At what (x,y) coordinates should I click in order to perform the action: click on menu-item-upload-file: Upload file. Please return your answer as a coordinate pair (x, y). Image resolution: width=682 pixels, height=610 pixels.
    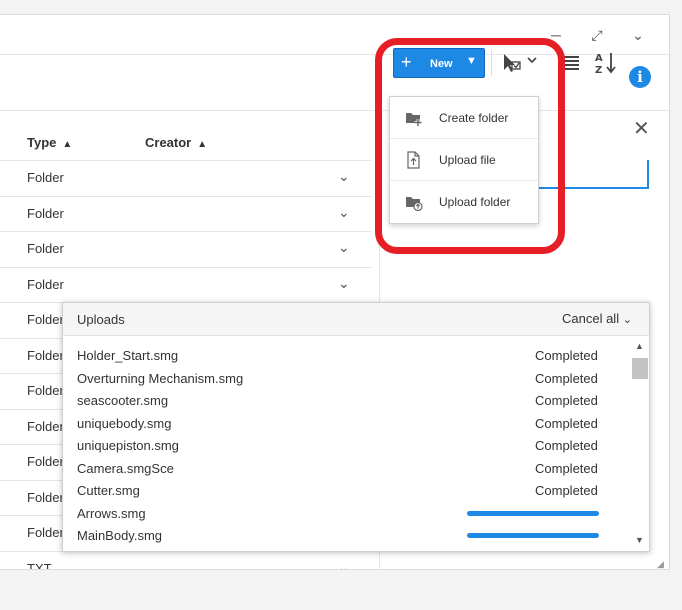
    Looking at the image, I should click on (464, 160).